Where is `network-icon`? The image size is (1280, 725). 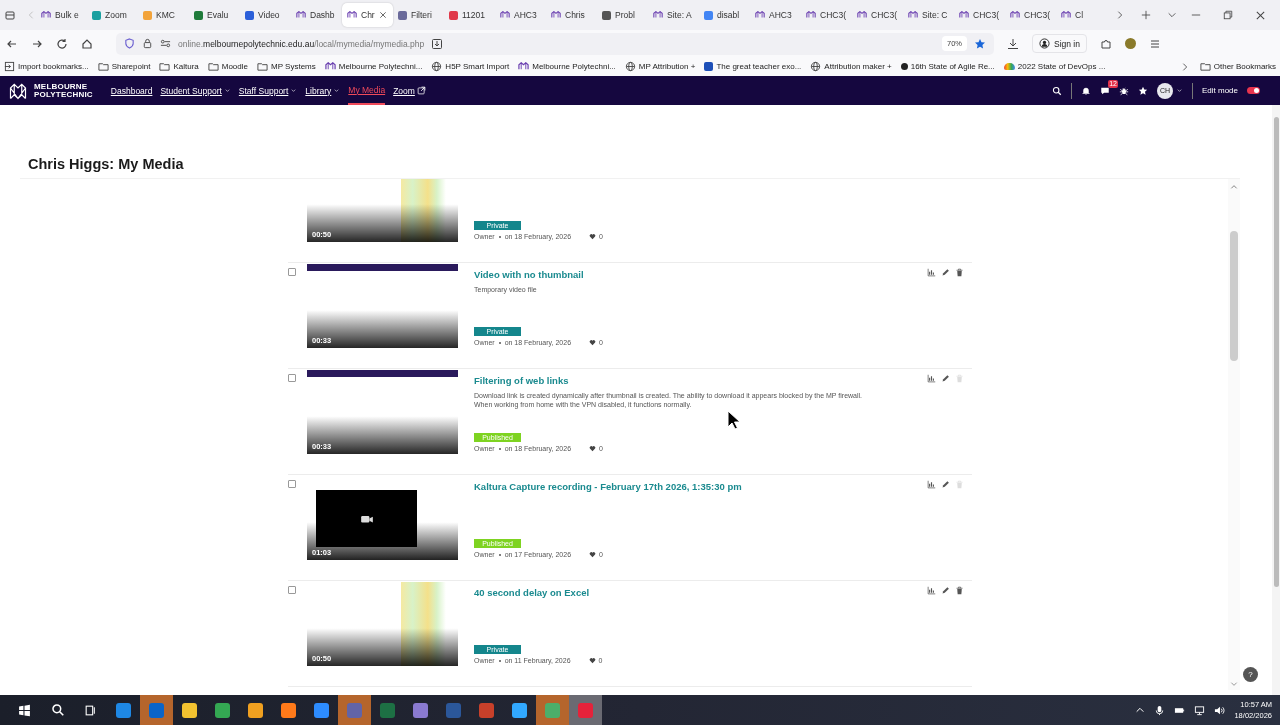 network-icon is located at coordinates (1200, 710).